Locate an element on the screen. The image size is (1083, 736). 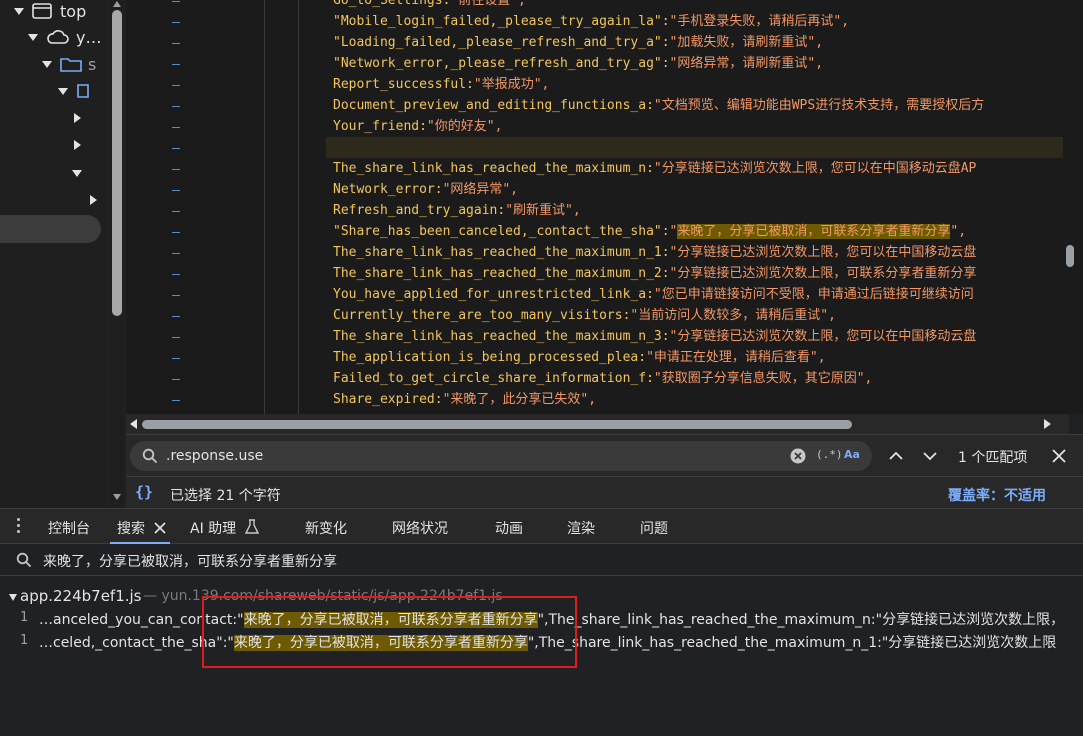
code-line: Network_error:"网络异常", is located at coordinates (425, 189).